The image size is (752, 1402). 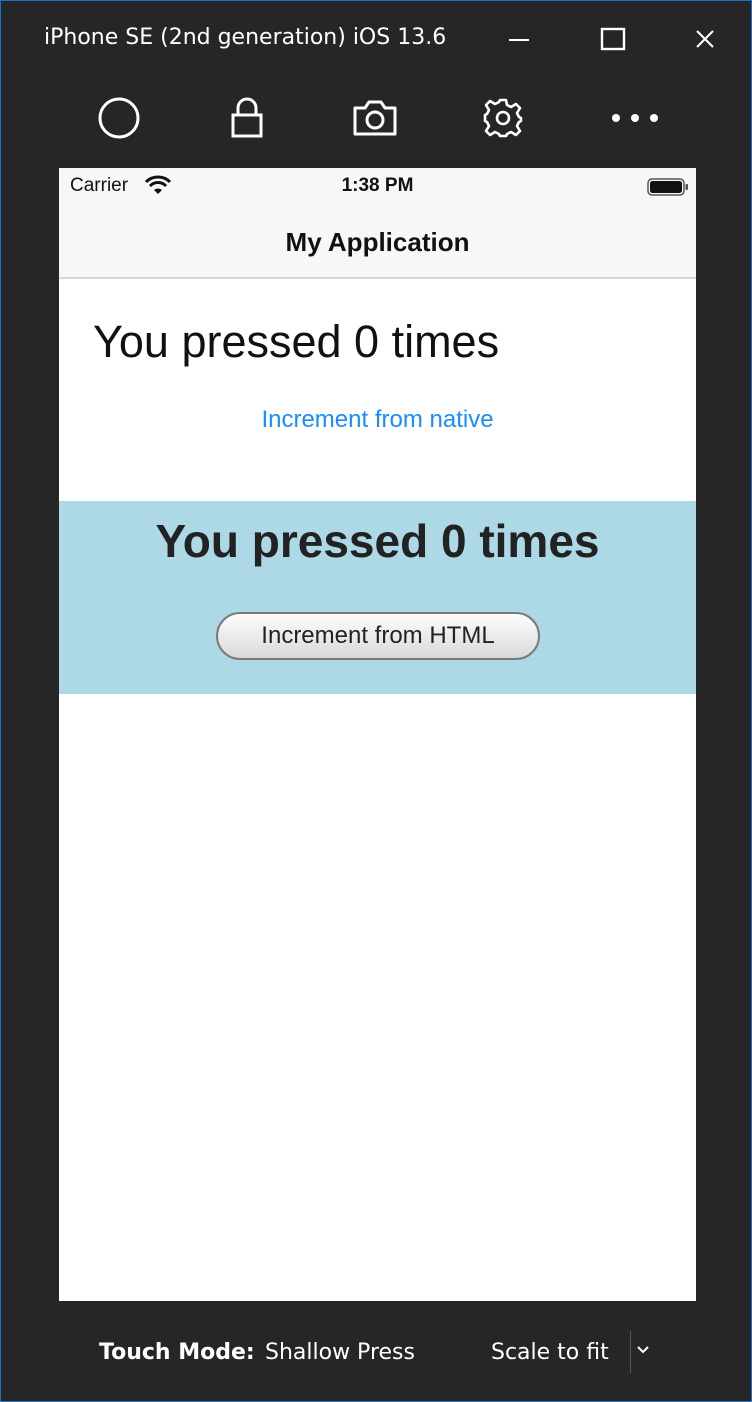 I want to click on html-counter-label: You pressed 0 times, so click(x=377, y=541).